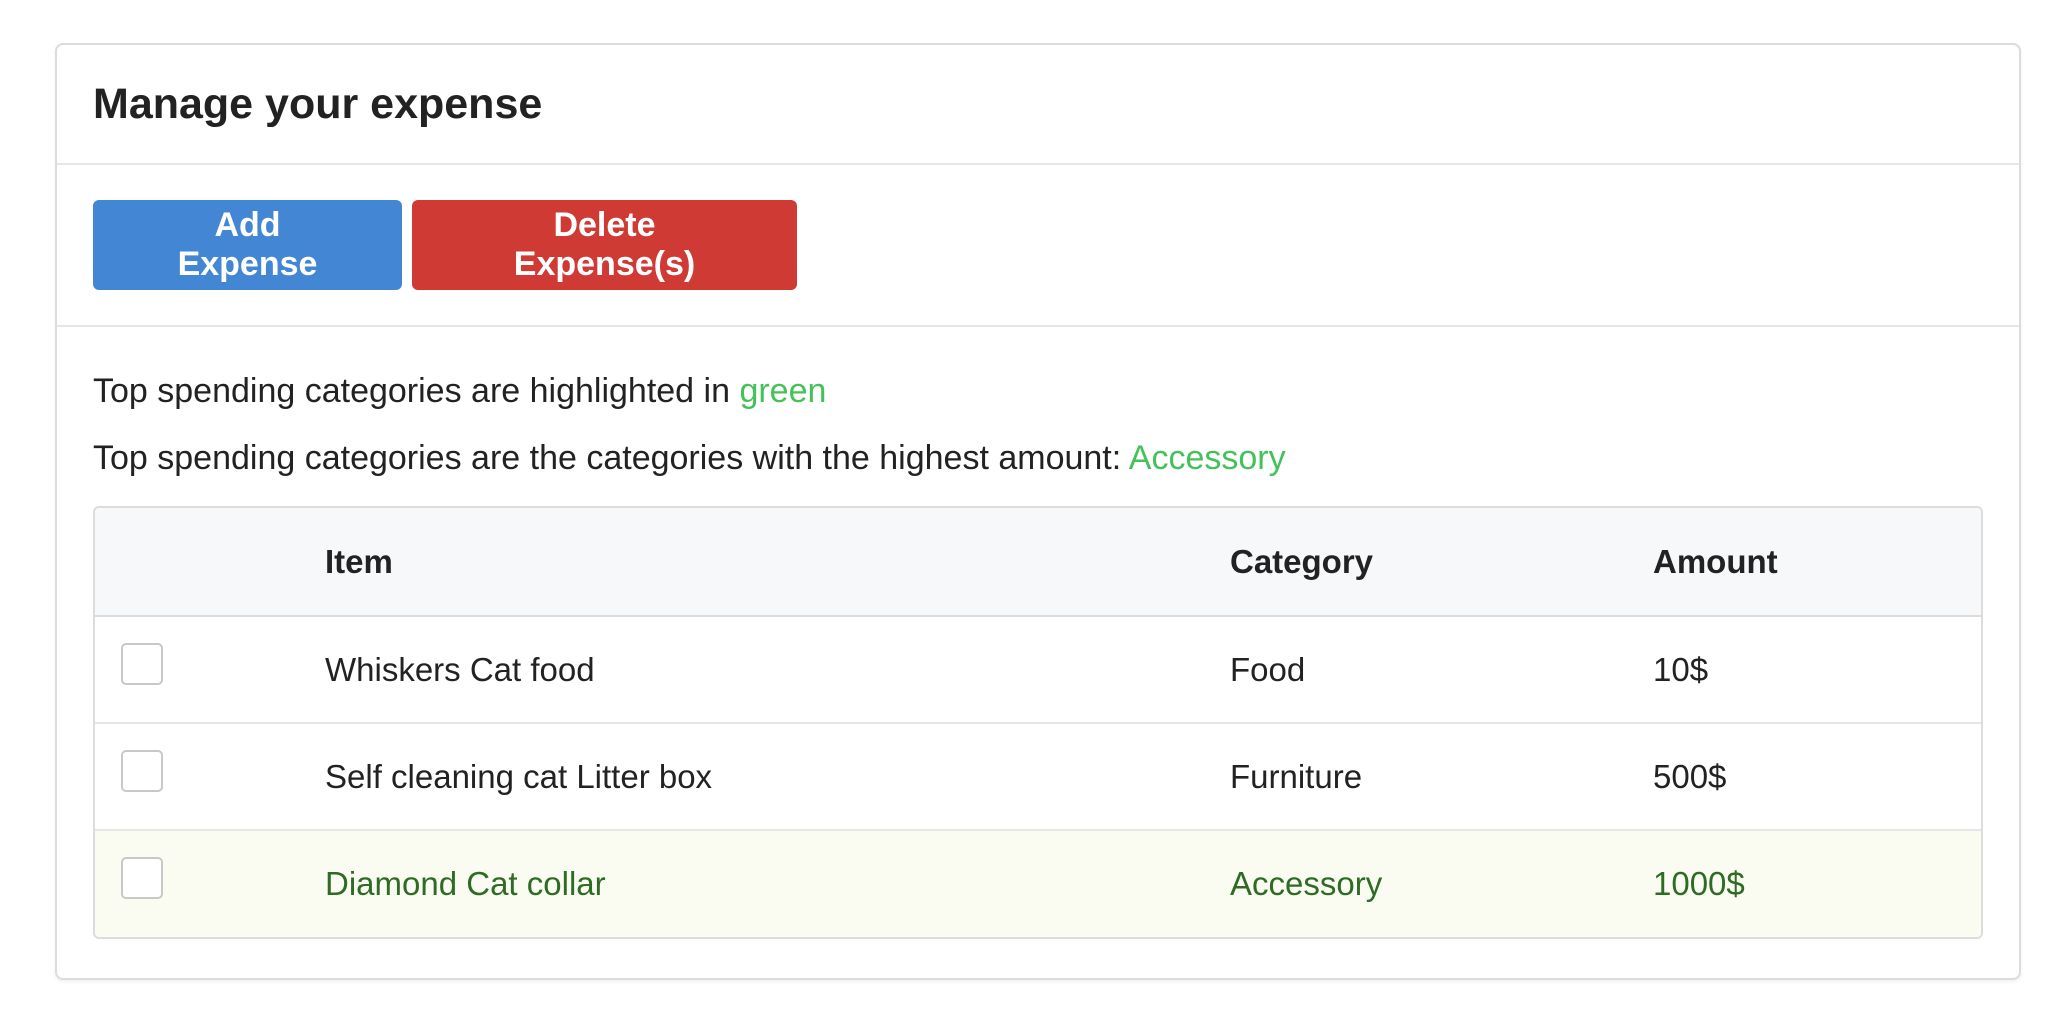 The image size is (2056, 1020). What do you see at coordinates (776, 670) in the screenshot?
I see `item-cell: Whiskers Cat food` at bounding box center [776, 670].